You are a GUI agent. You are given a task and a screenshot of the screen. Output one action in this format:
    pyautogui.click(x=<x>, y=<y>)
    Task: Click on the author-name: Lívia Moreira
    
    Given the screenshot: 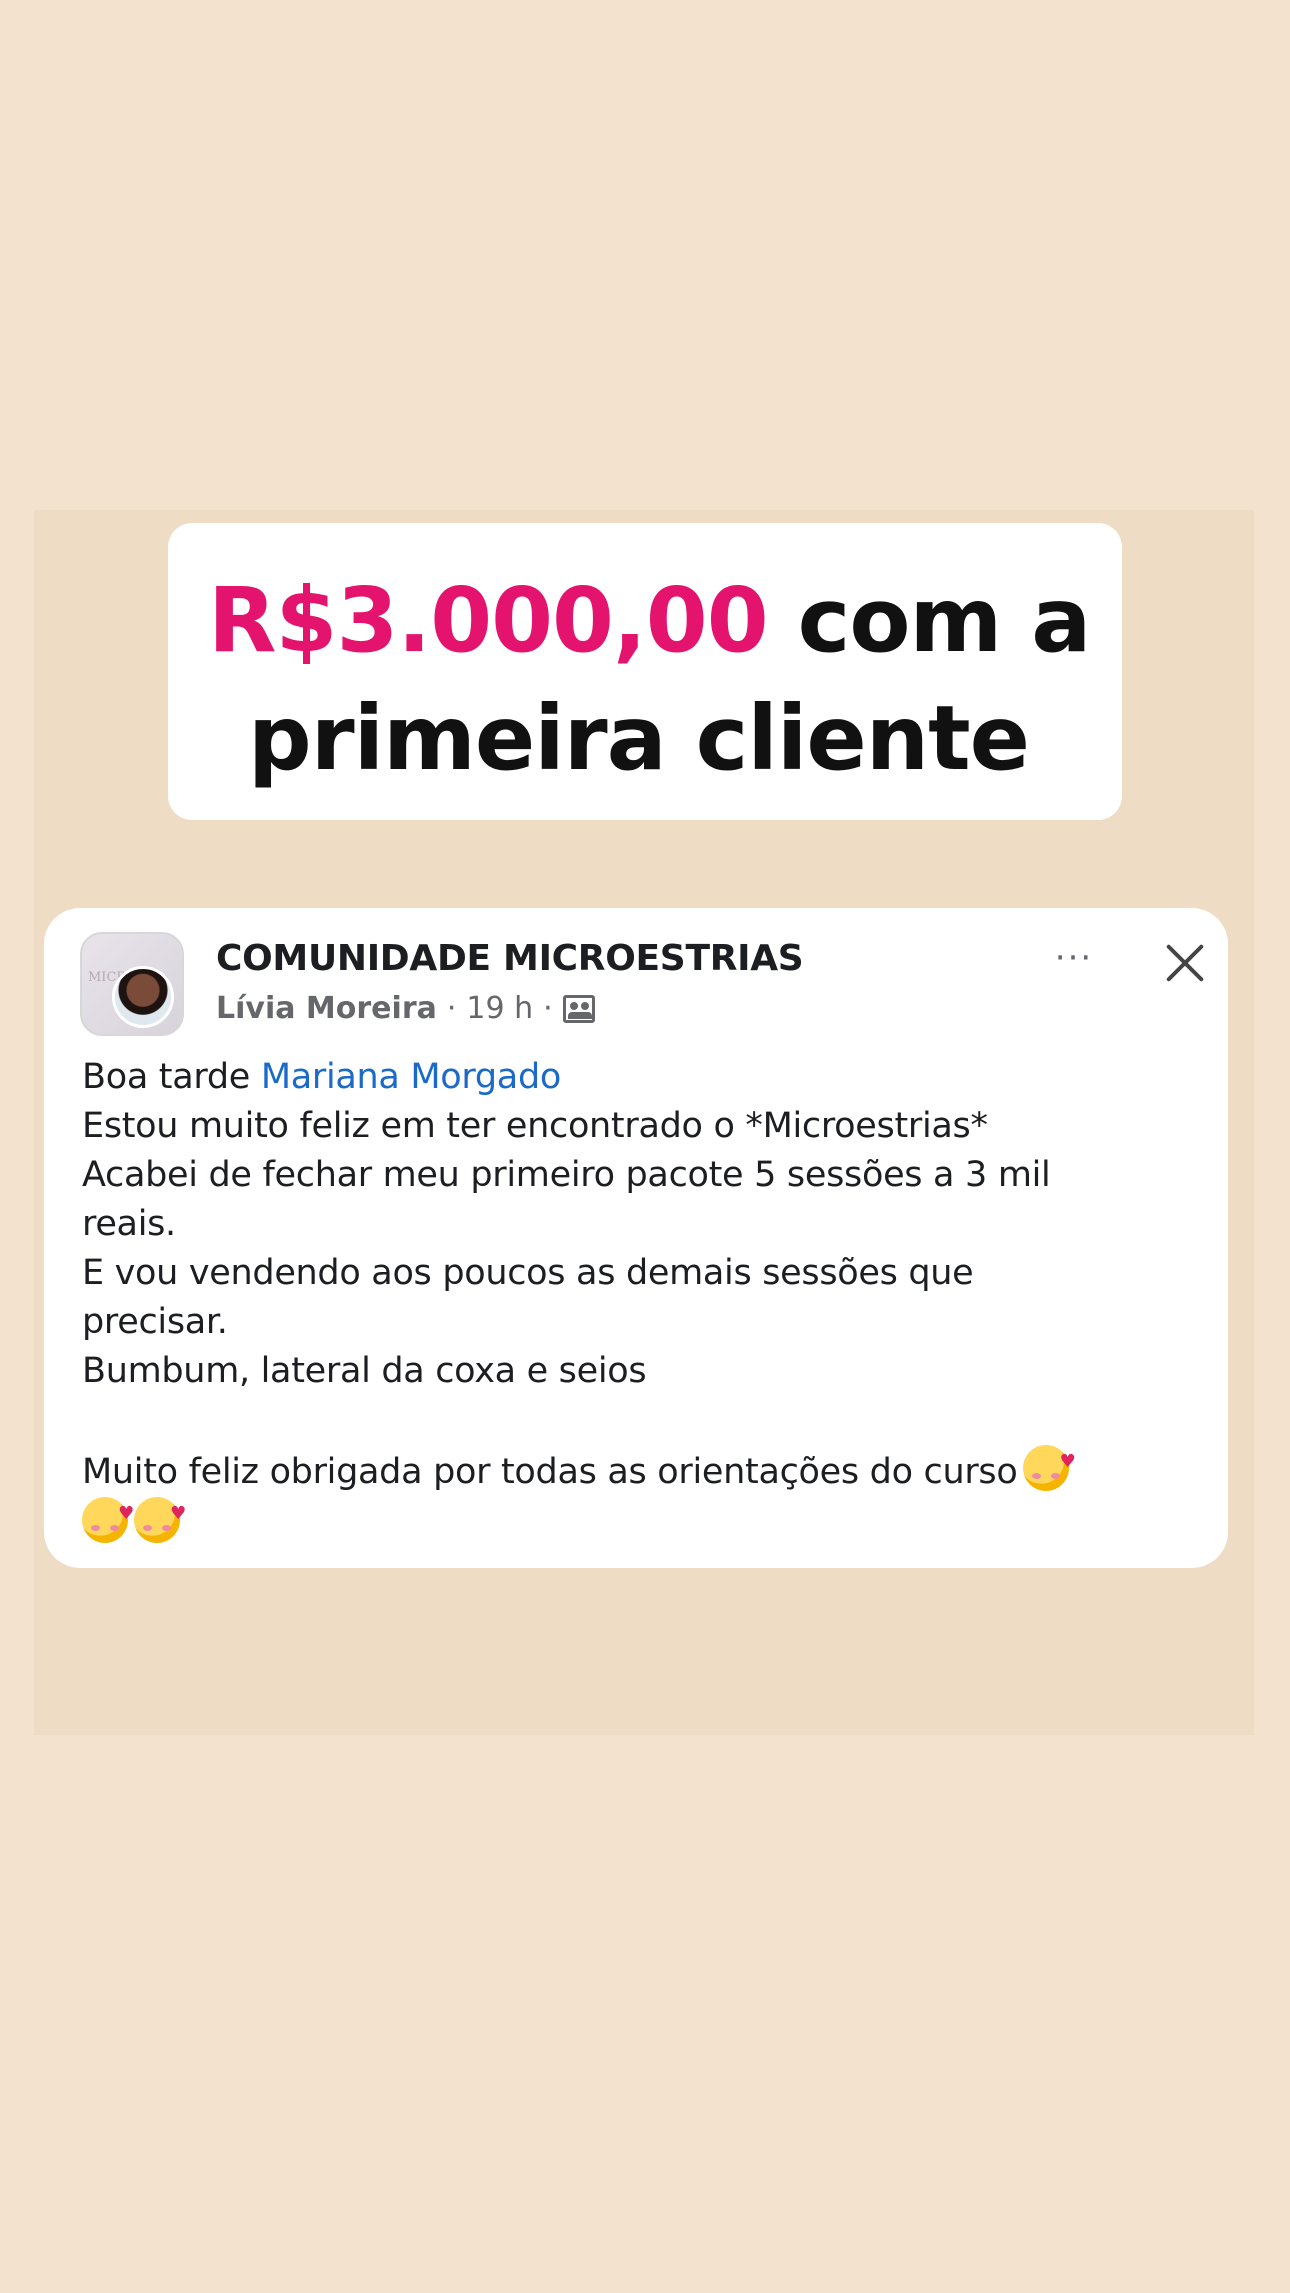 What is the action you would take?
    pyautogui.click(x=326, y=1008)
    